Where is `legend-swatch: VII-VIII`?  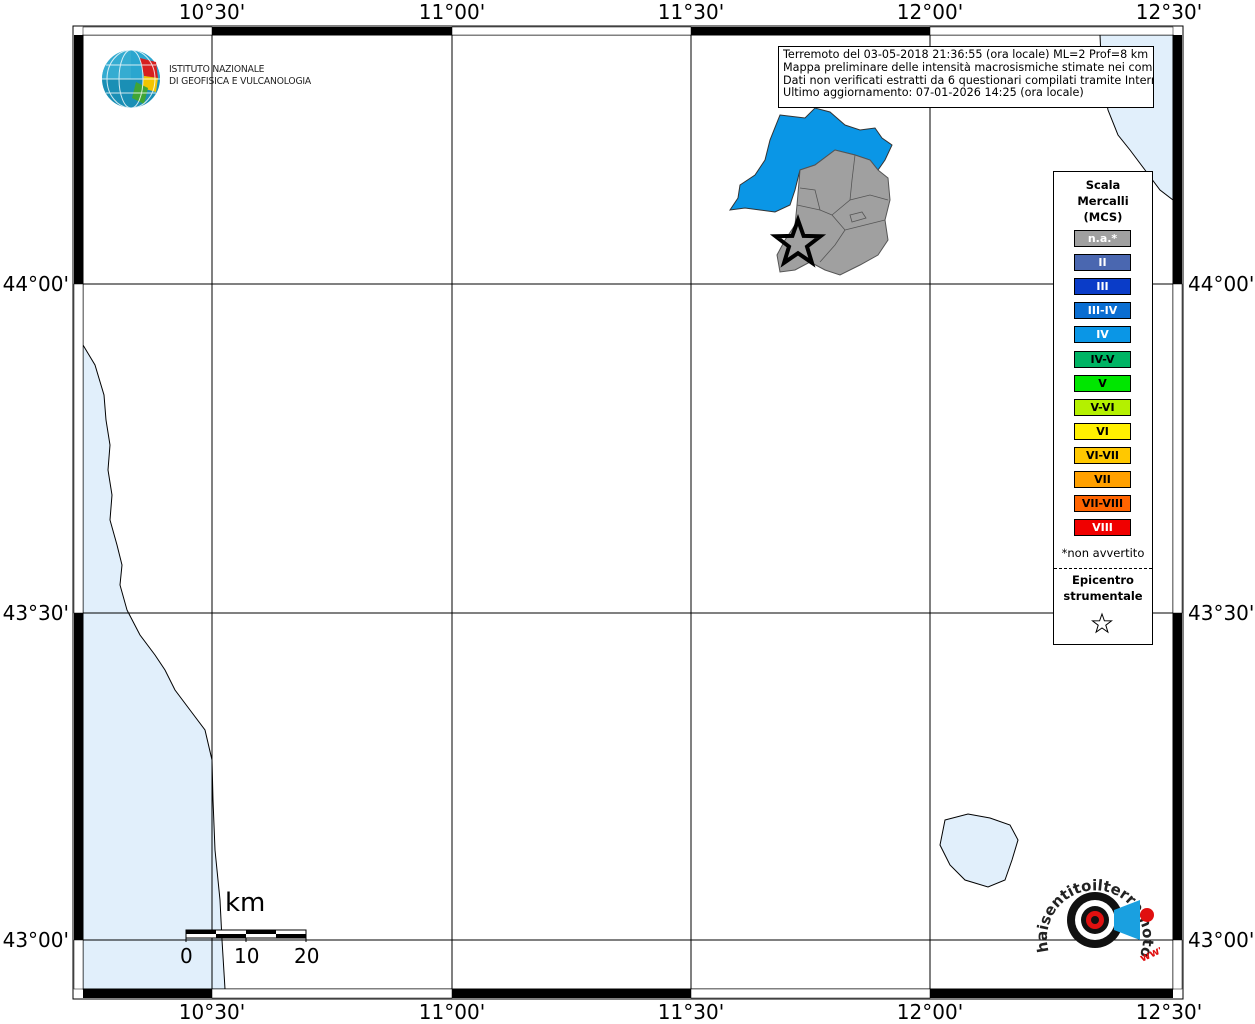 legend-swatch: VII-VIII is located at coordinates (1102, 504).